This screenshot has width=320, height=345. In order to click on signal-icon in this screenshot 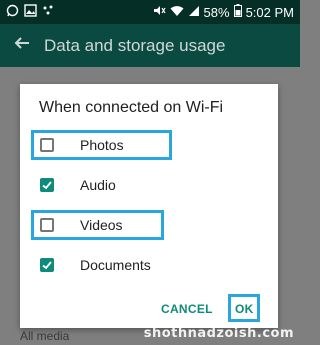, I will do `click(194, 12)`.